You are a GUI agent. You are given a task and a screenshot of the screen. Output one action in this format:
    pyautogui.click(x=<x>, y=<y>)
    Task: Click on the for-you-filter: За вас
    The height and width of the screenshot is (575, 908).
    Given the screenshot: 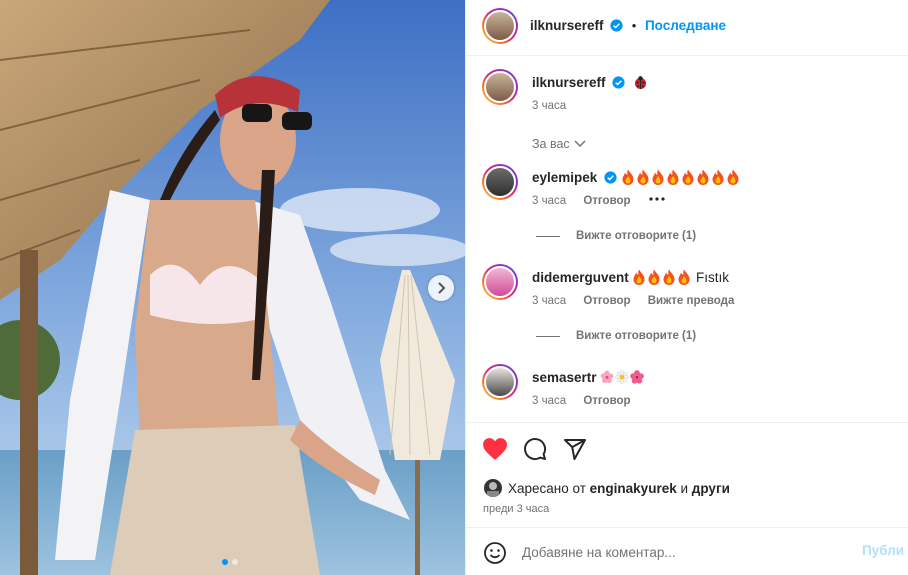 What is the action you would take?
    pyautogui.click(x=559, y=144)
    